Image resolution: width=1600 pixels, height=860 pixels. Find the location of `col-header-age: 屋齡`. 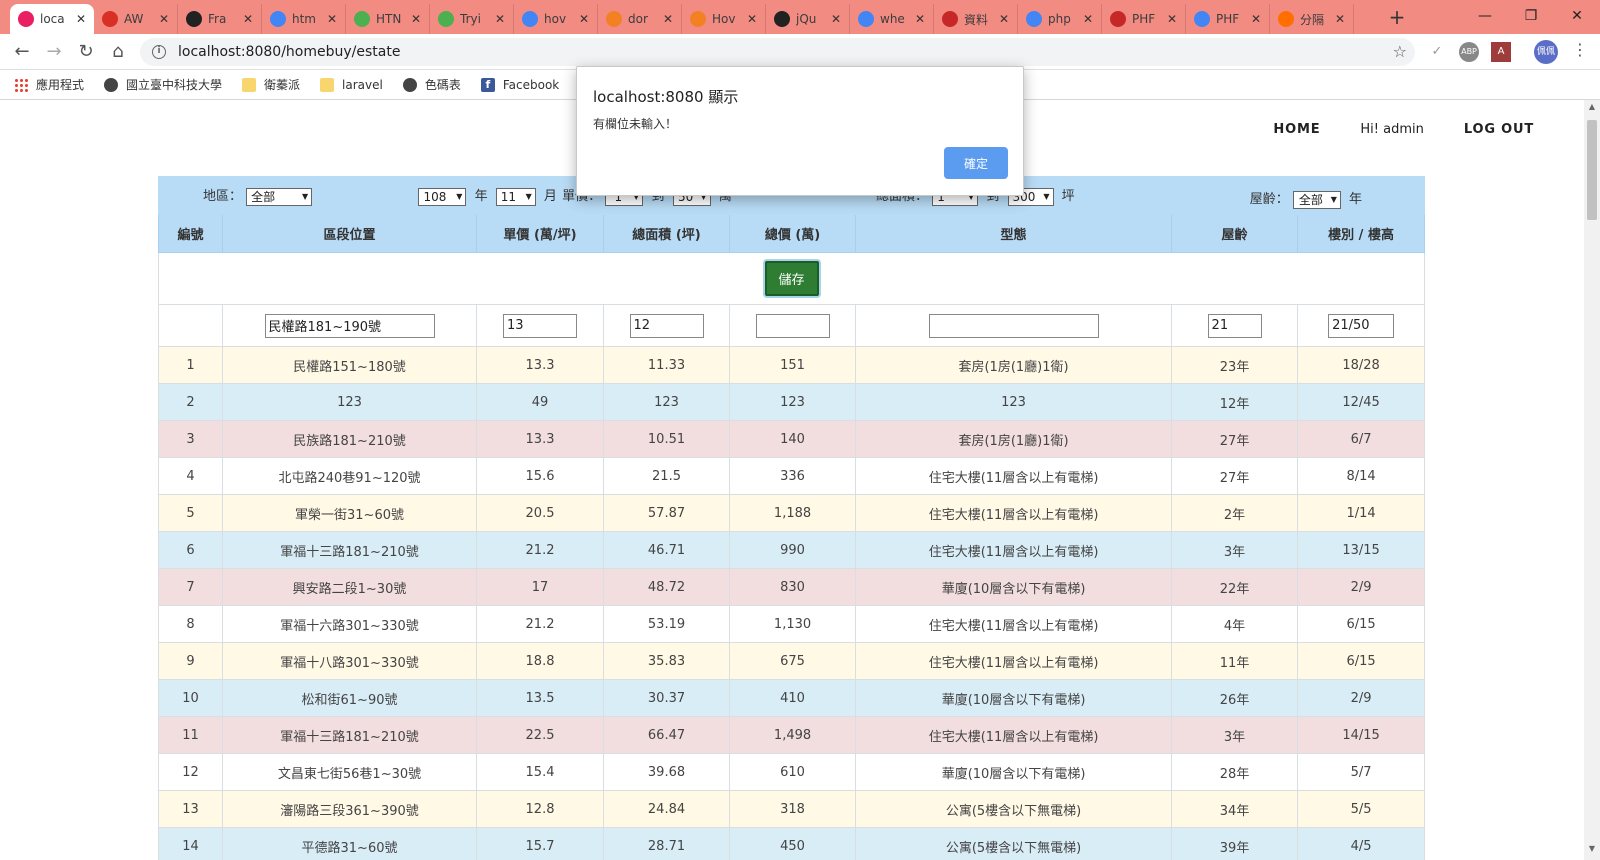

col-header-age: 屋齡 is located at coordinates (1235, 233).